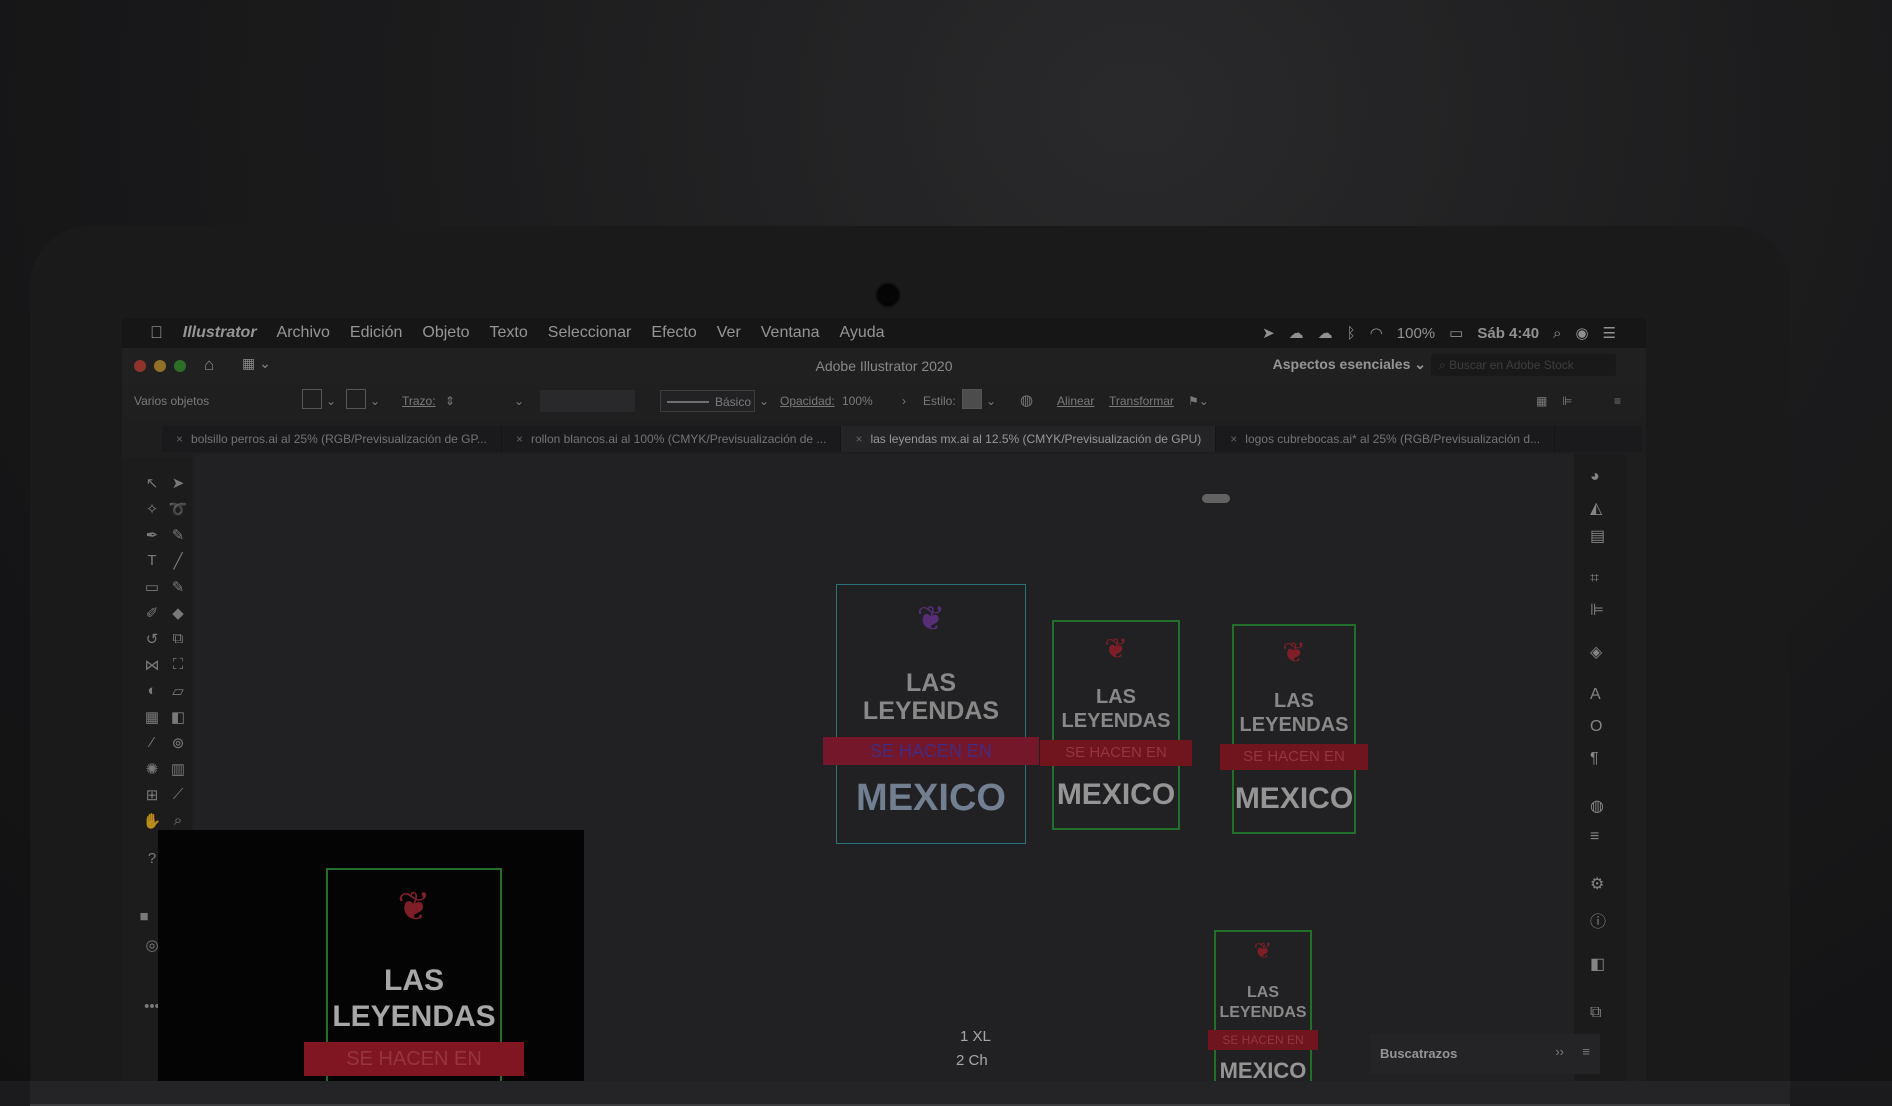 The width and height of the screenshot is (1892, 1106). What do you see at coordinates (673, 333) in the screenshot?
I see `menu-efecto: Efecto` at bounding box center [673, 333].